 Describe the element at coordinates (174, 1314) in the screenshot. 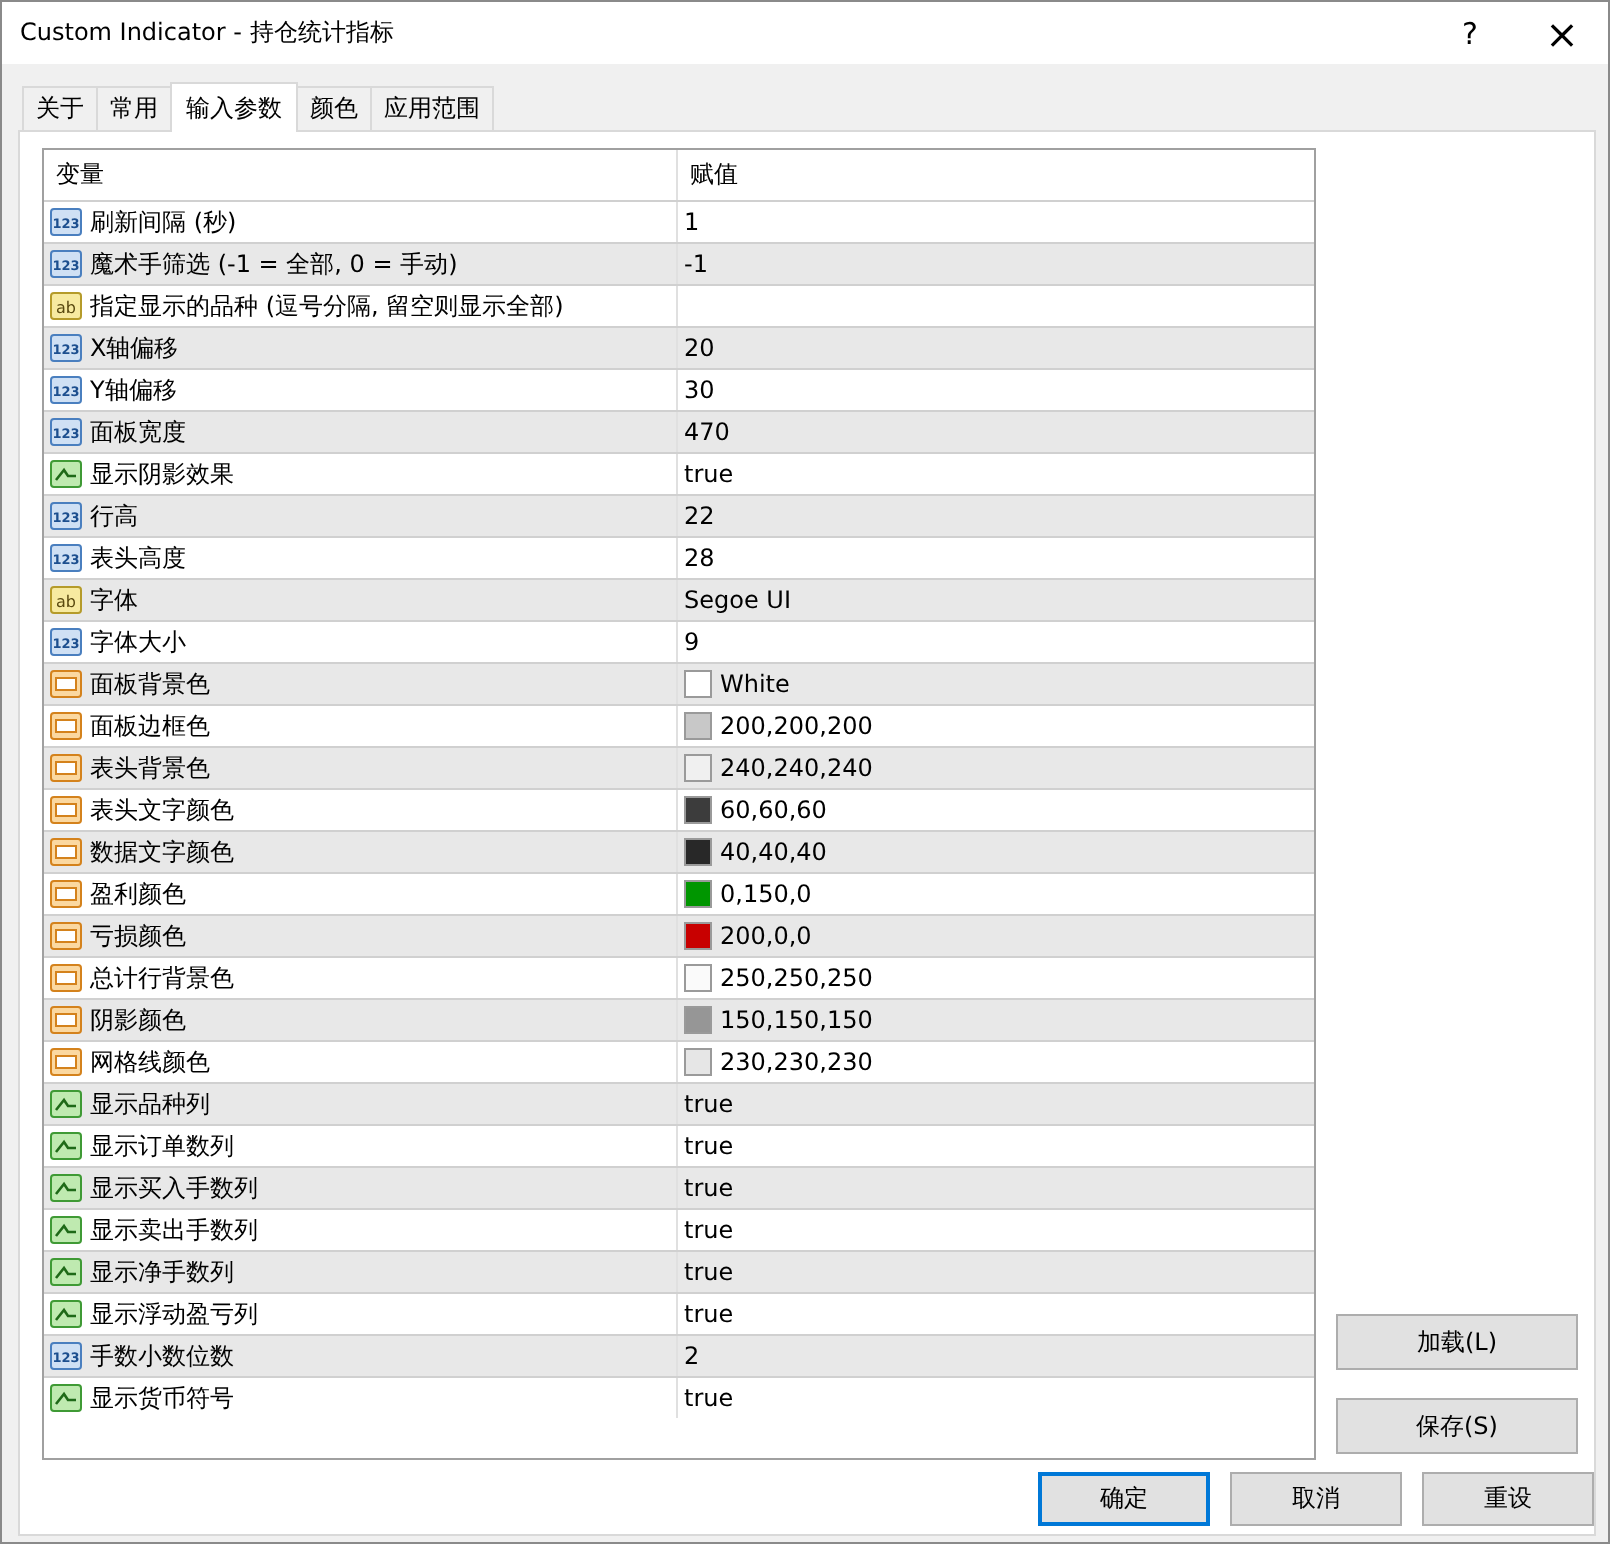

I see `parameter-name: 显示浮动盈亏列` at that location.